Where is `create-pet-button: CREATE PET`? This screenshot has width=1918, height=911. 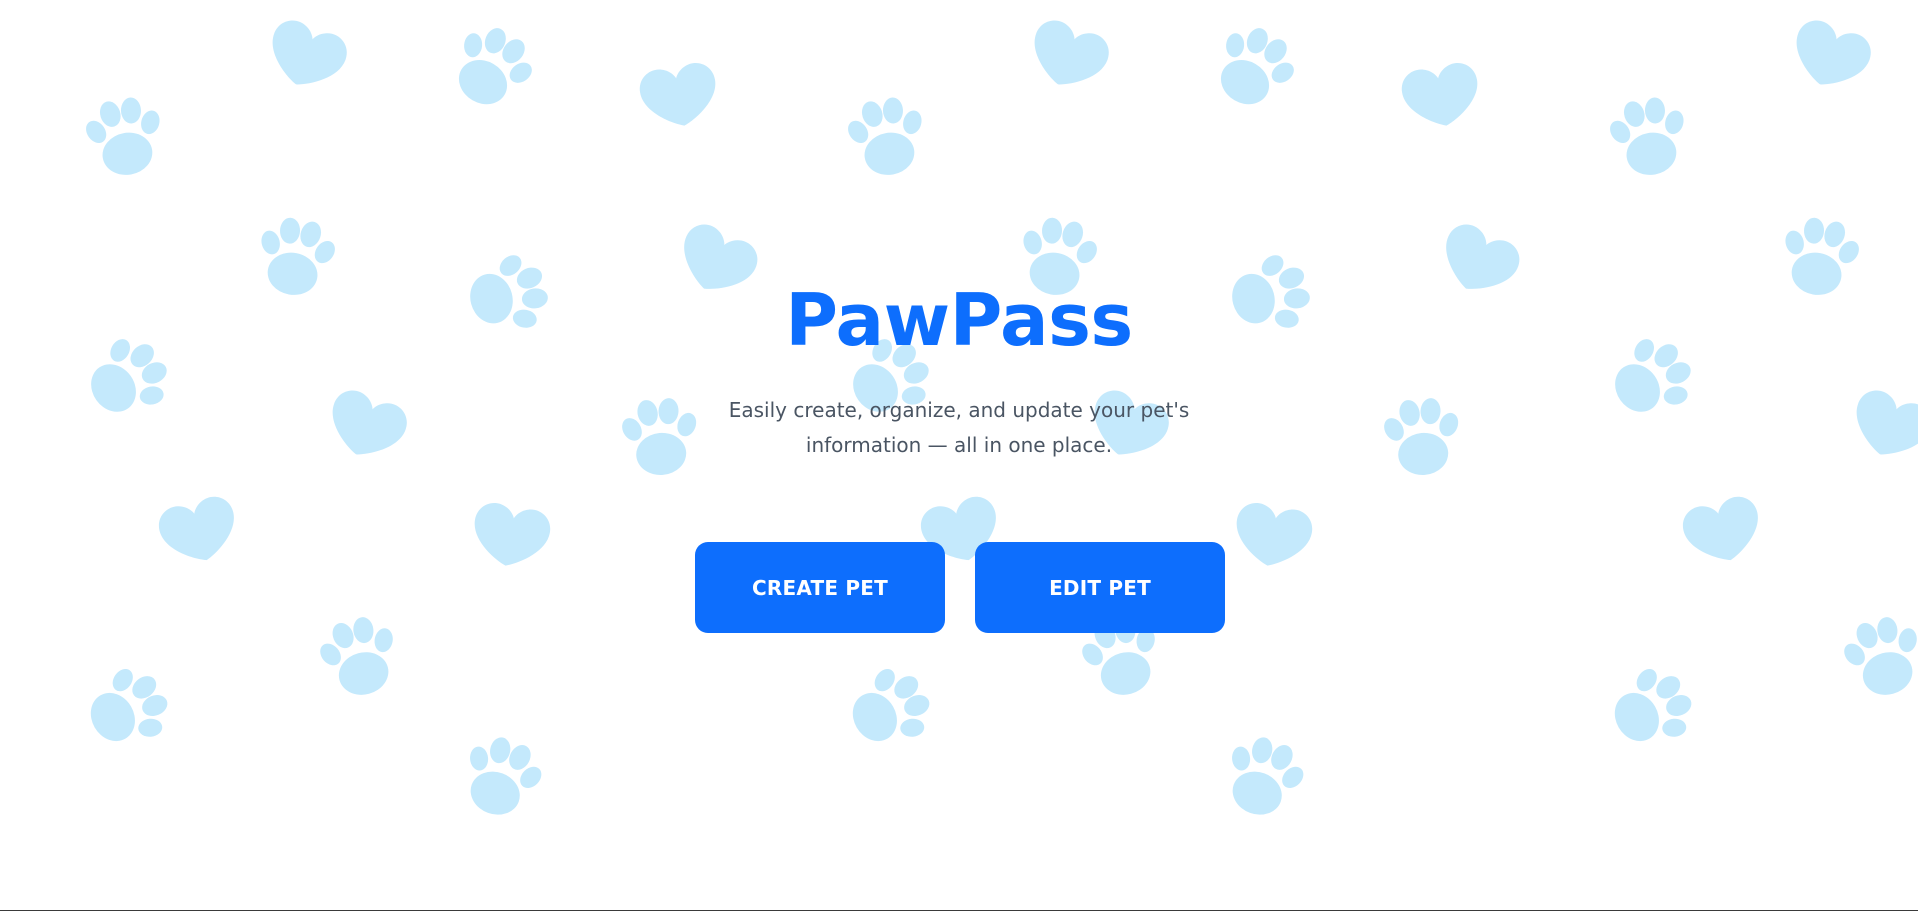 create-pet-button: CREATE PET is located at coordinates (820, 587).